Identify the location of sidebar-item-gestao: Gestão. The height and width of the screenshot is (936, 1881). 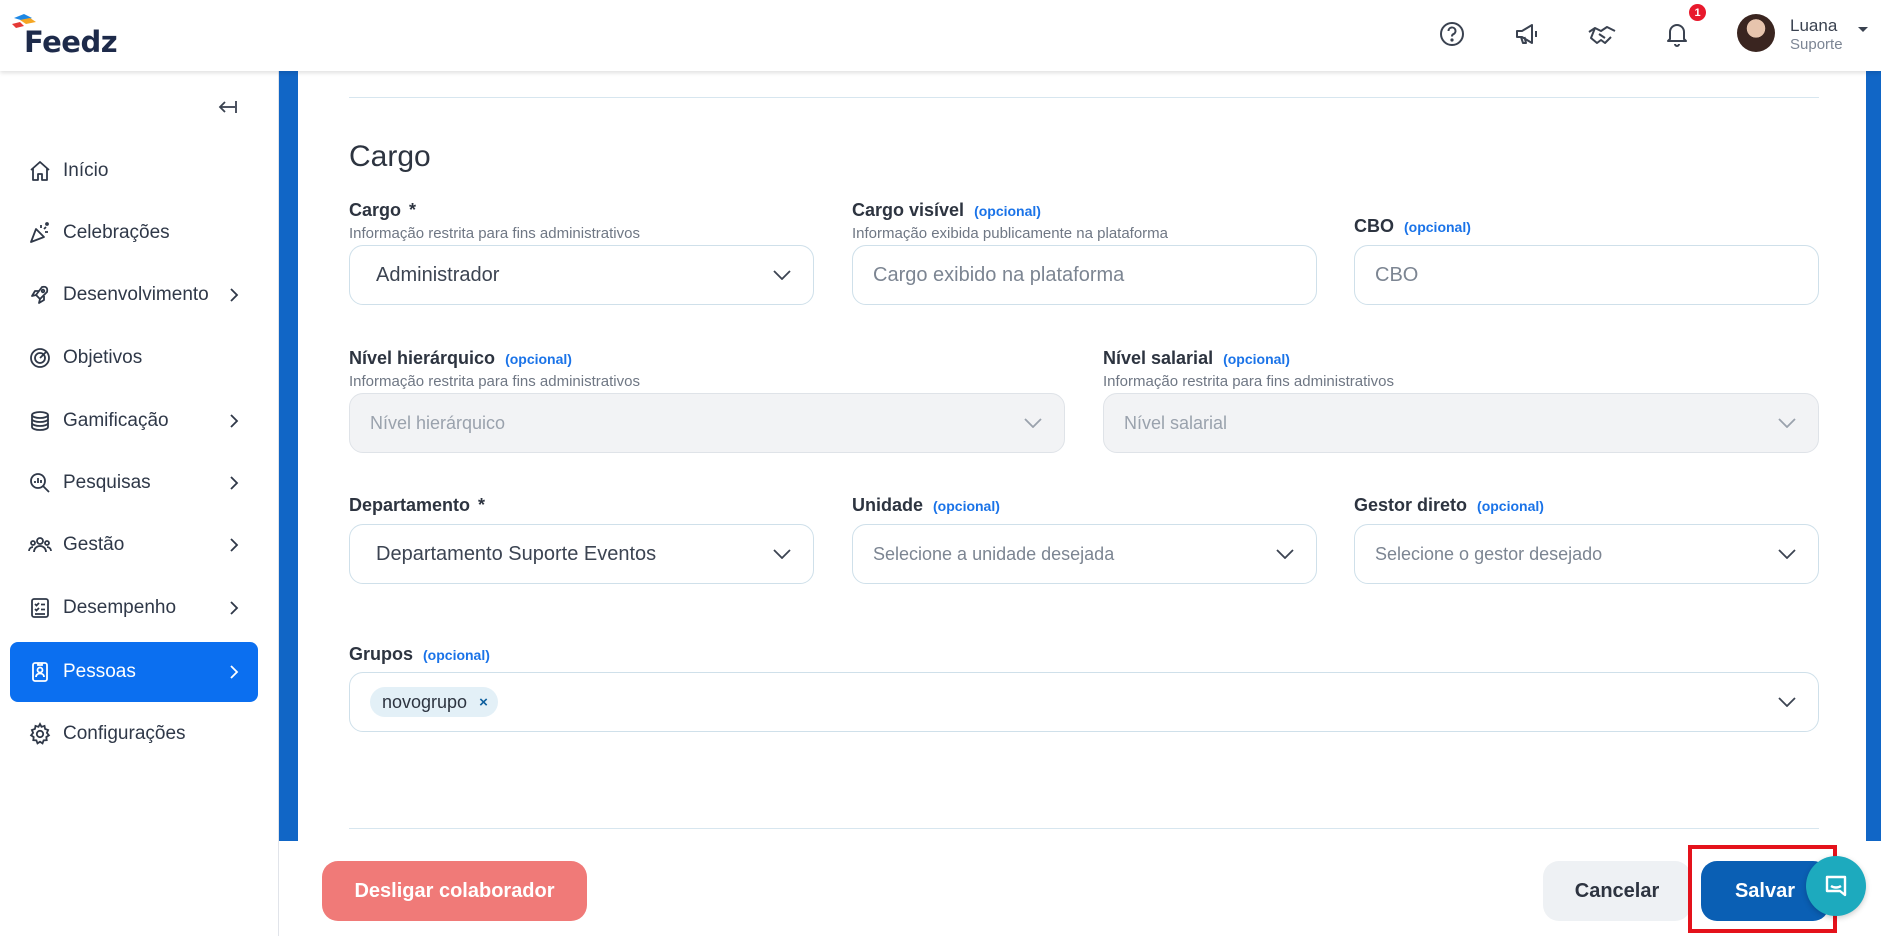
(134, 545).